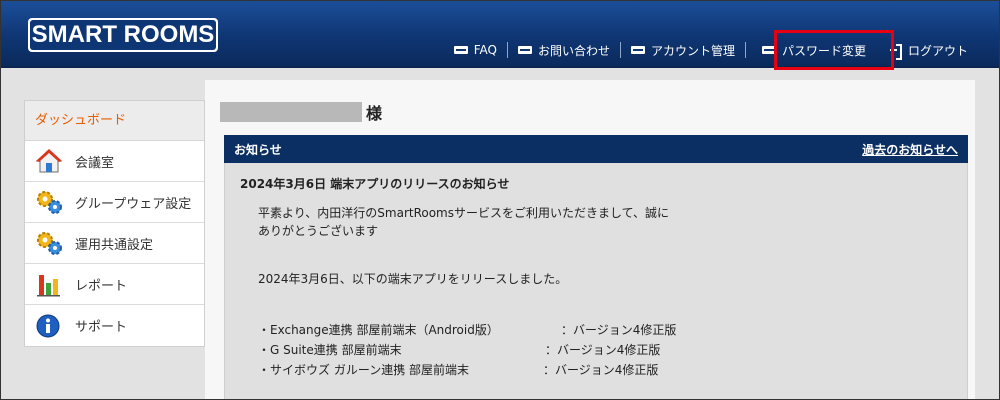 The height and width of the screenshot is (400, 1000). What do you see at coordinates (364, 370) in the screenshot?
I see `release-item: ・サイボウズ ガルーン連携 部屋前端末` at bounding box center [364, 370].